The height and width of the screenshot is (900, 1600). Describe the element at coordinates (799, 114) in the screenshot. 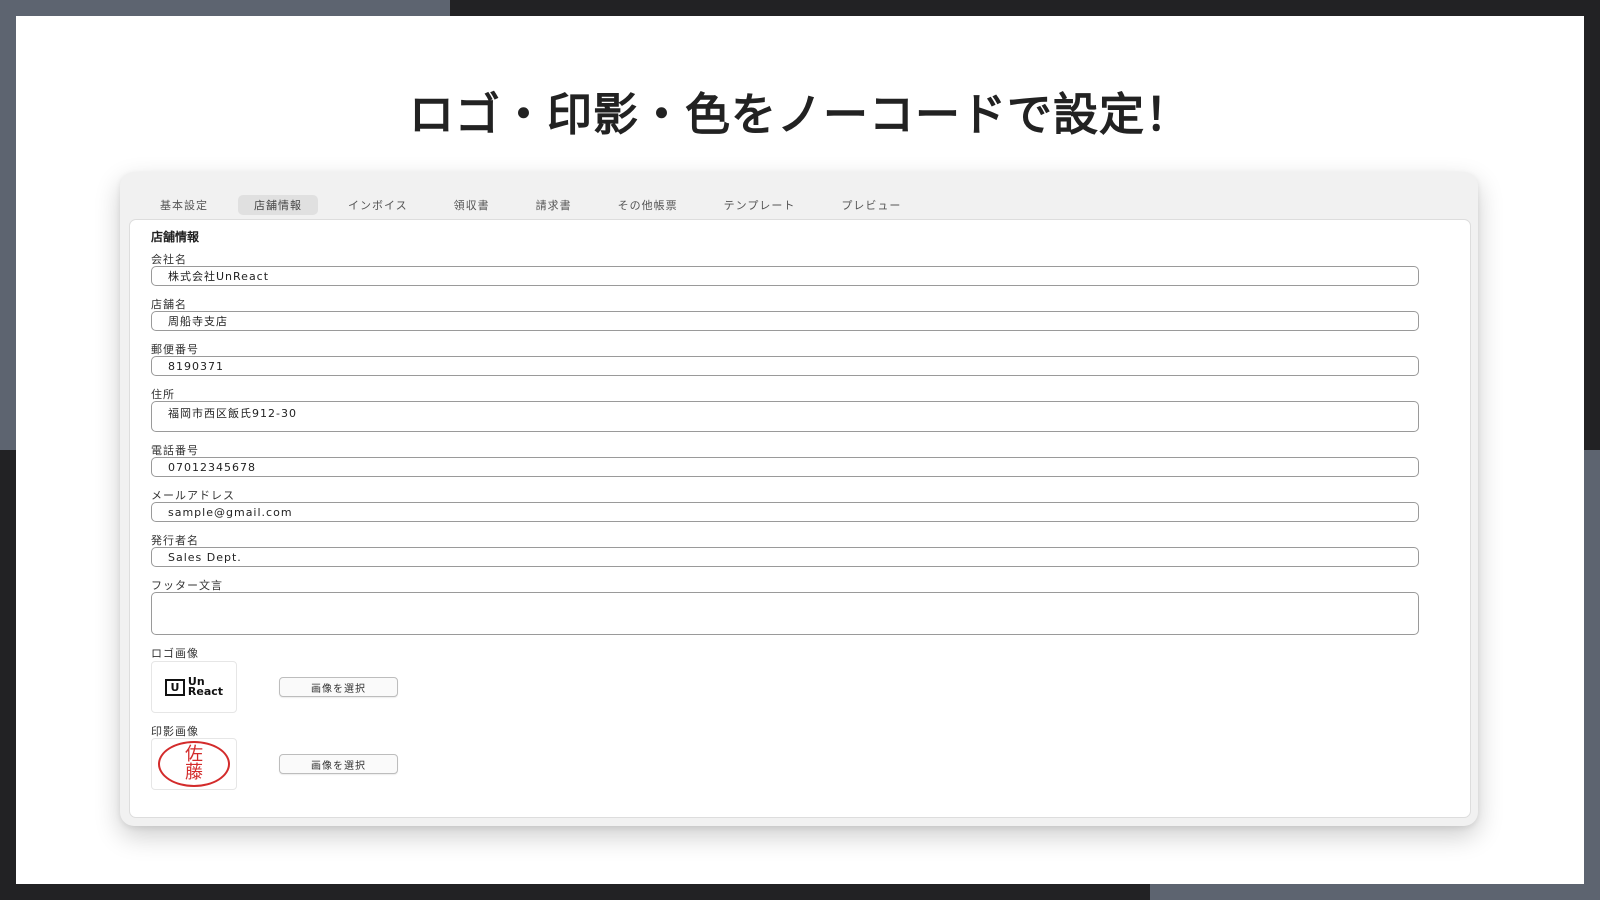

I see `slide-headline: ロゴ・印影・色をノーコードで設定！` at that location.